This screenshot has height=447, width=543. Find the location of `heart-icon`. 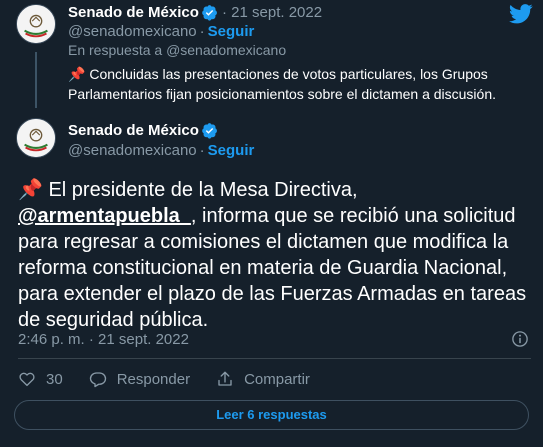

heart-icon is located at coordinates (27, 379).